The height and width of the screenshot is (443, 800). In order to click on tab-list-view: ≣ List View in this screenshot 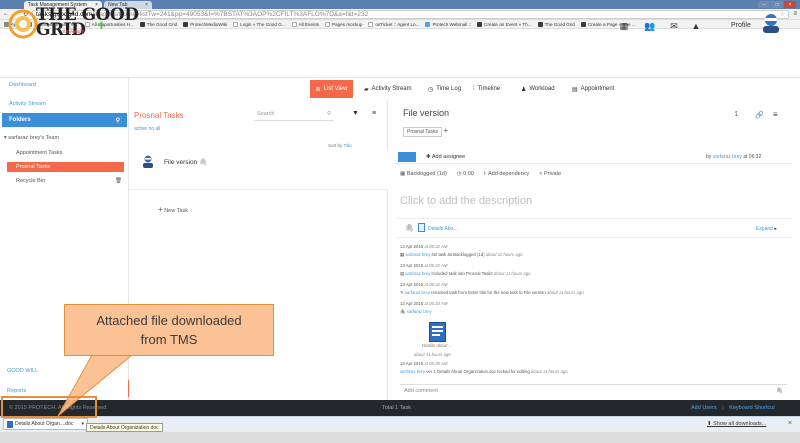, I will do `click(331, 89)`.